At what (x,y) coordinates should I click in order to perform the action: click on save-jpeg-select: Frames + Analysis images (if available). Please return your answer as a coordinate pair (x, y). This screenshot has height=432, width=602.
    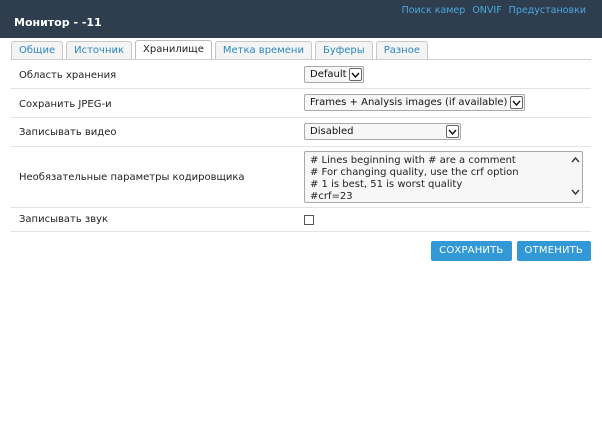
    Looking at the image, I should click on (414, 102).